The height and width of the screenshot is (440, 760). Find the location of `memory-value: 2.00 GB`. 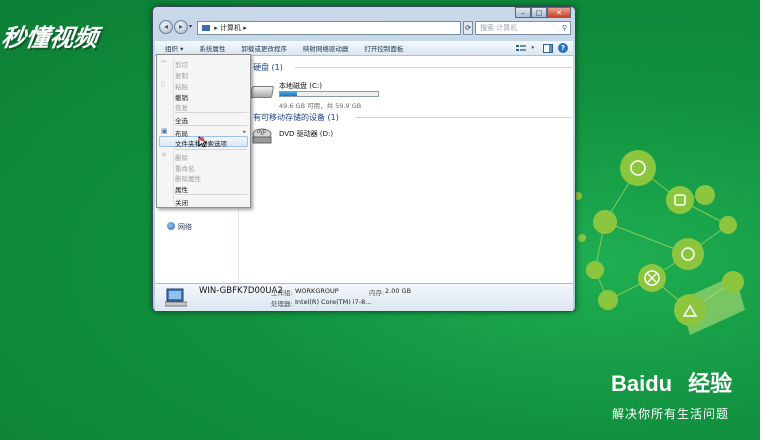

memory-value: 2.00 GB is located at coordinates (398, 291).